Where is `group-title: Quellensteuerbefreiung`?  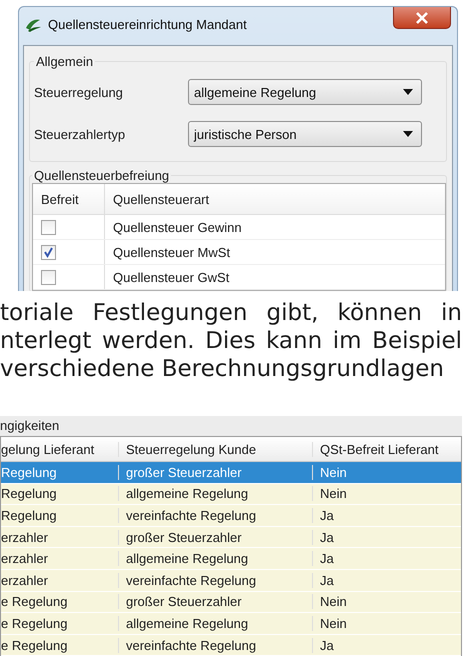 group-title: Quellensteuerbefreiung is located at coordinates (101, 175).